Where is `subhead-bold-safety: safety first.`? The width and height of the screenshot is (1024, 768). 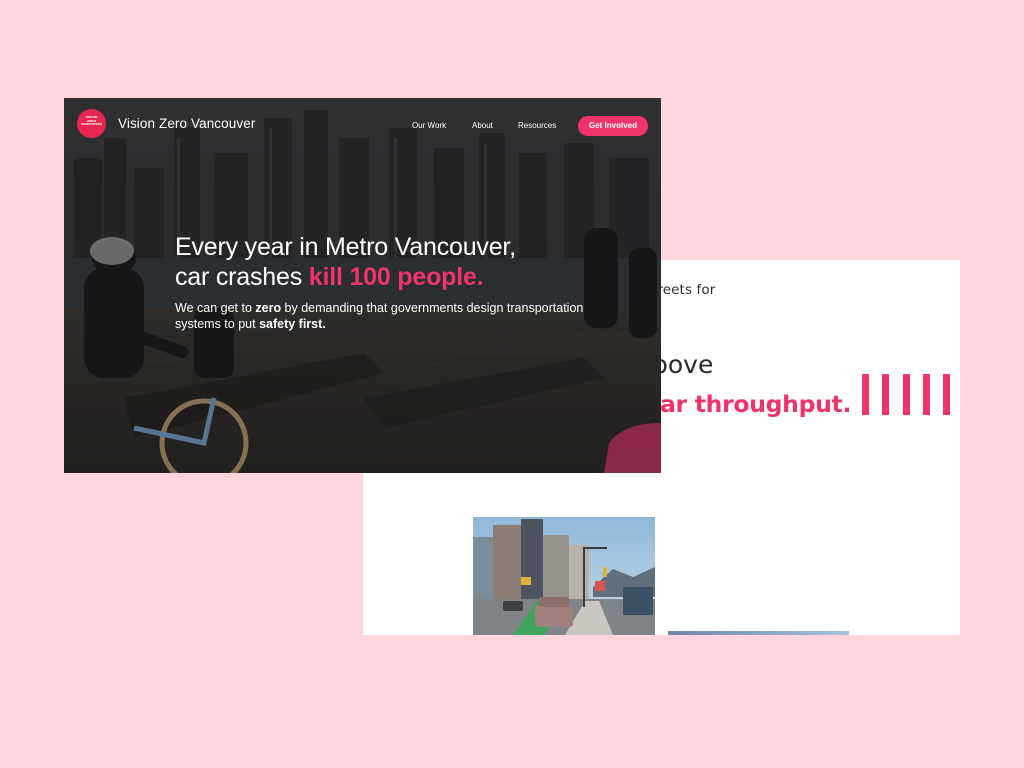
subhead-bold-safety: safety first. is located at coordinates (292, 324).